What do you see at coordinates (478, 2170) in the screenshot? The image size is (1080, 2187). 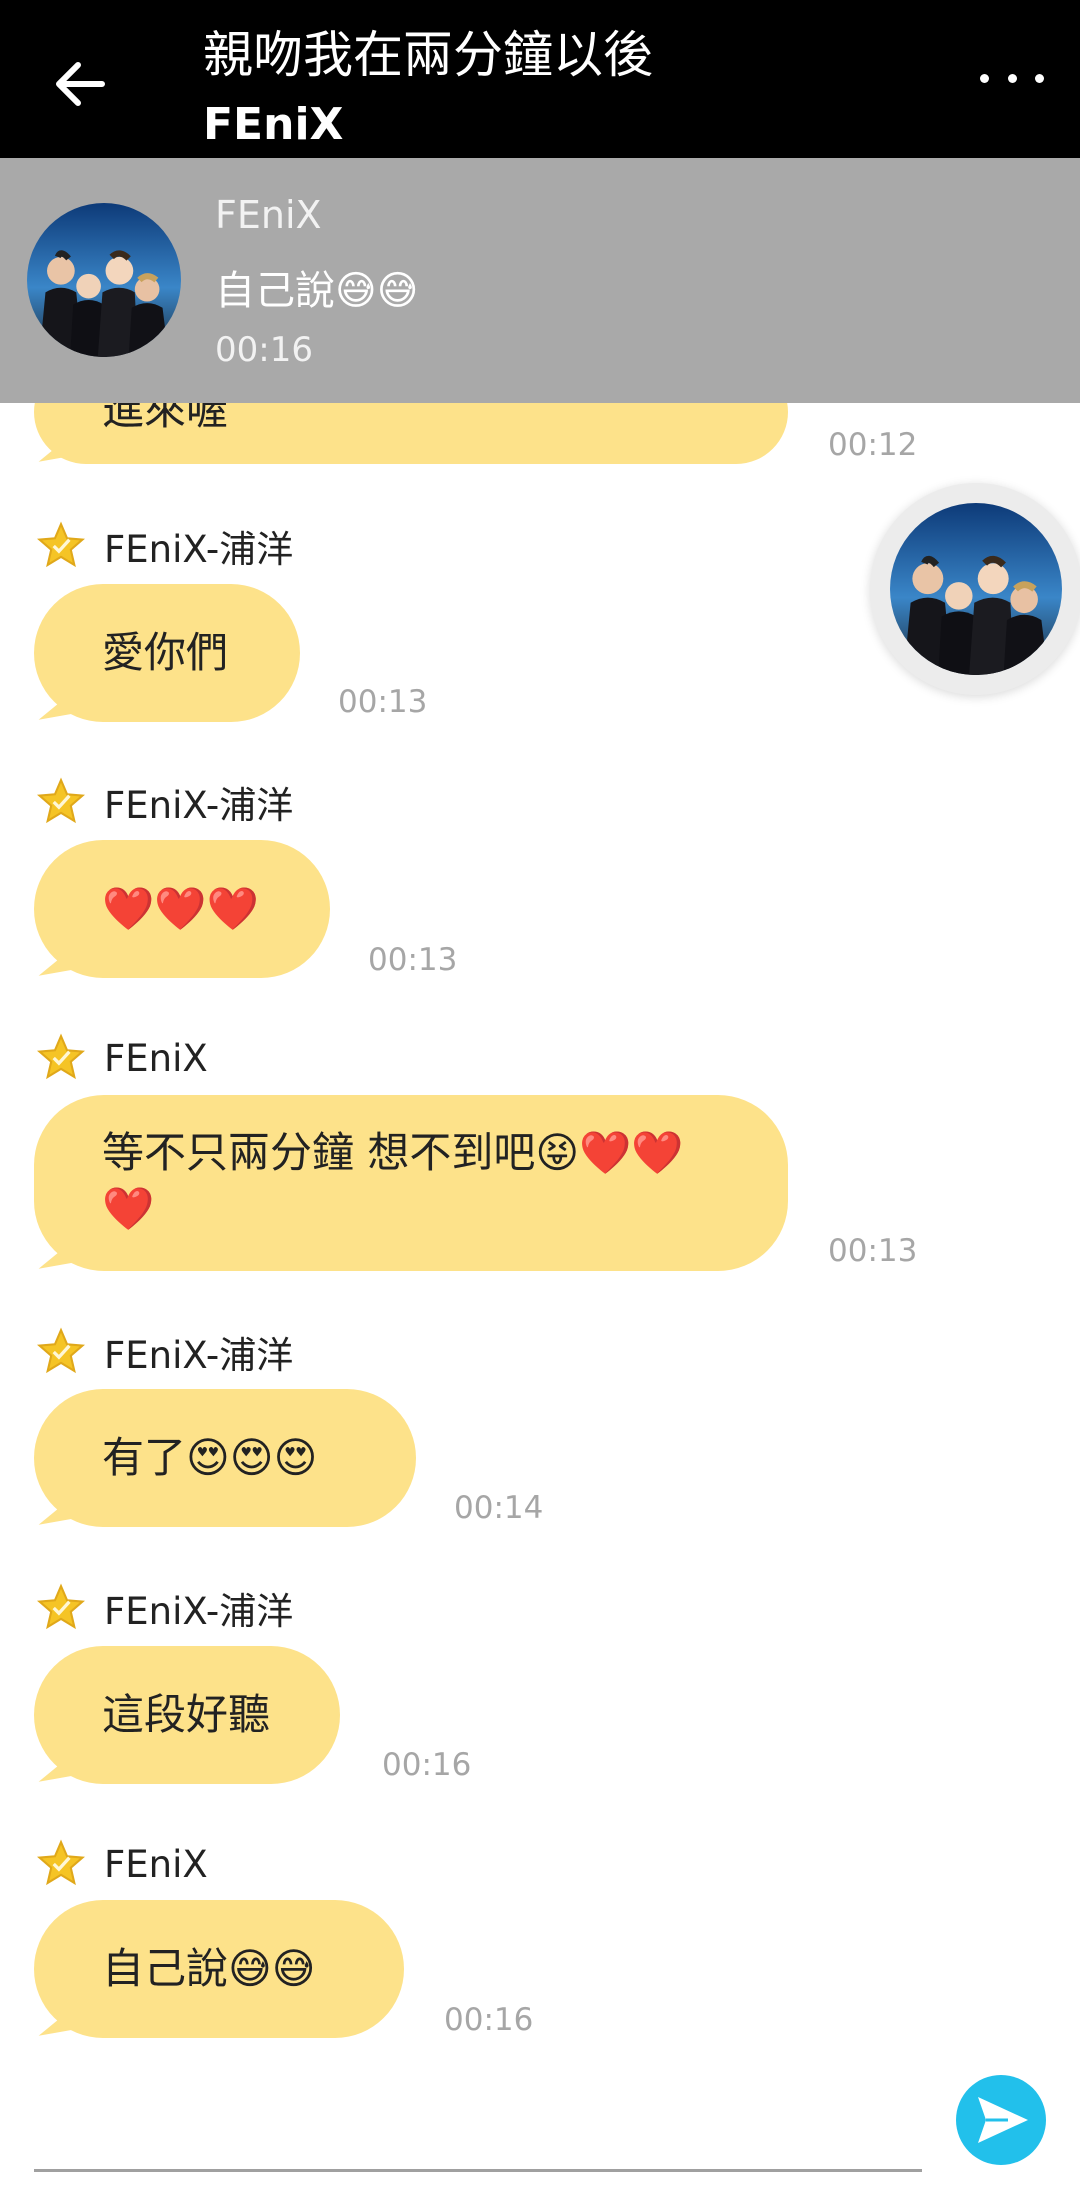 I see `message-input-underline` at bounding box center [478, 2170].